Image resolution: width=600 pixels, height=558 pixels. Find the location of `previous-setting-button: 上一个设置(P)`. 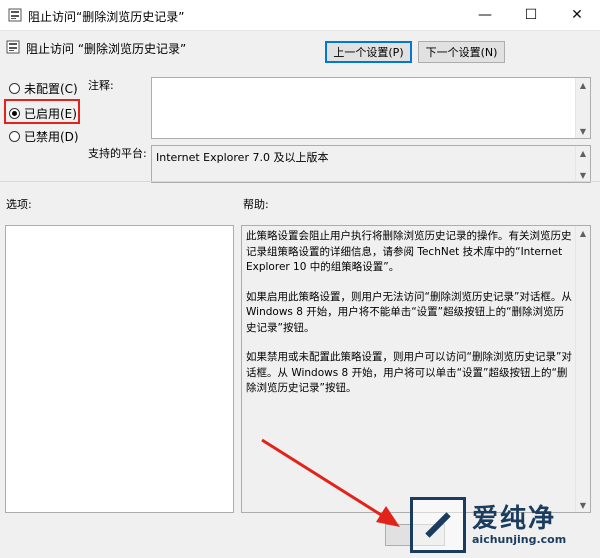

previous-setting-button: 上一个设置(P) is located at coordinates (368, 52).